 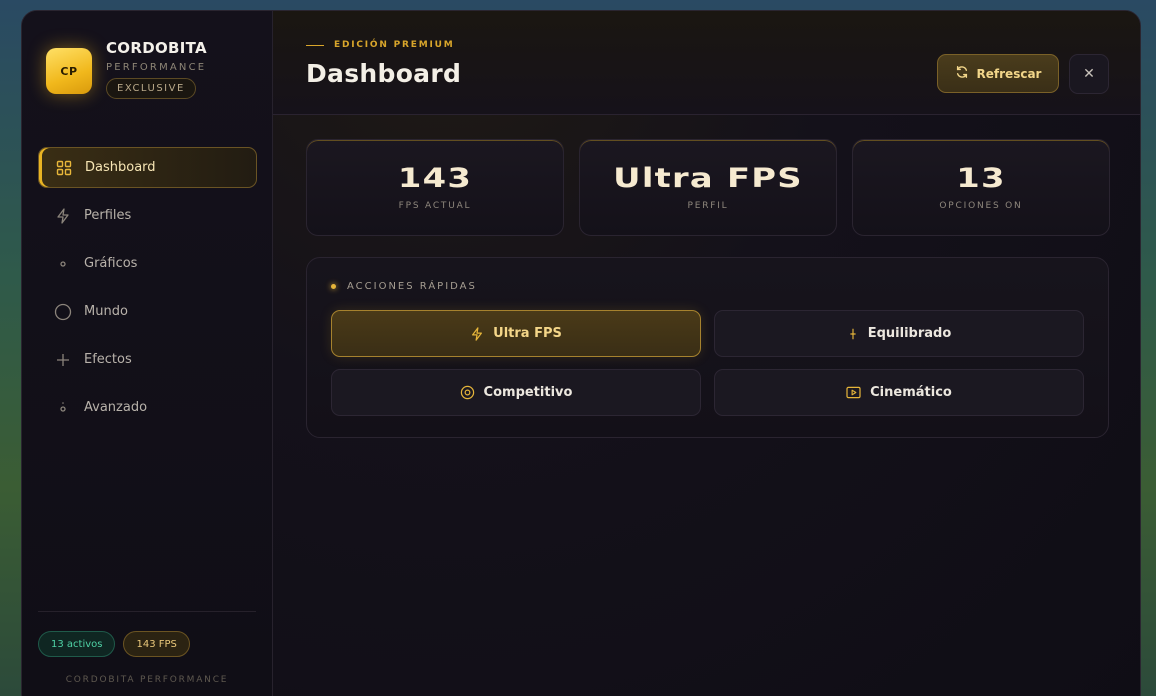 I want to click on sidebar-item-label: Perfiles, so click(x=108, y=215).